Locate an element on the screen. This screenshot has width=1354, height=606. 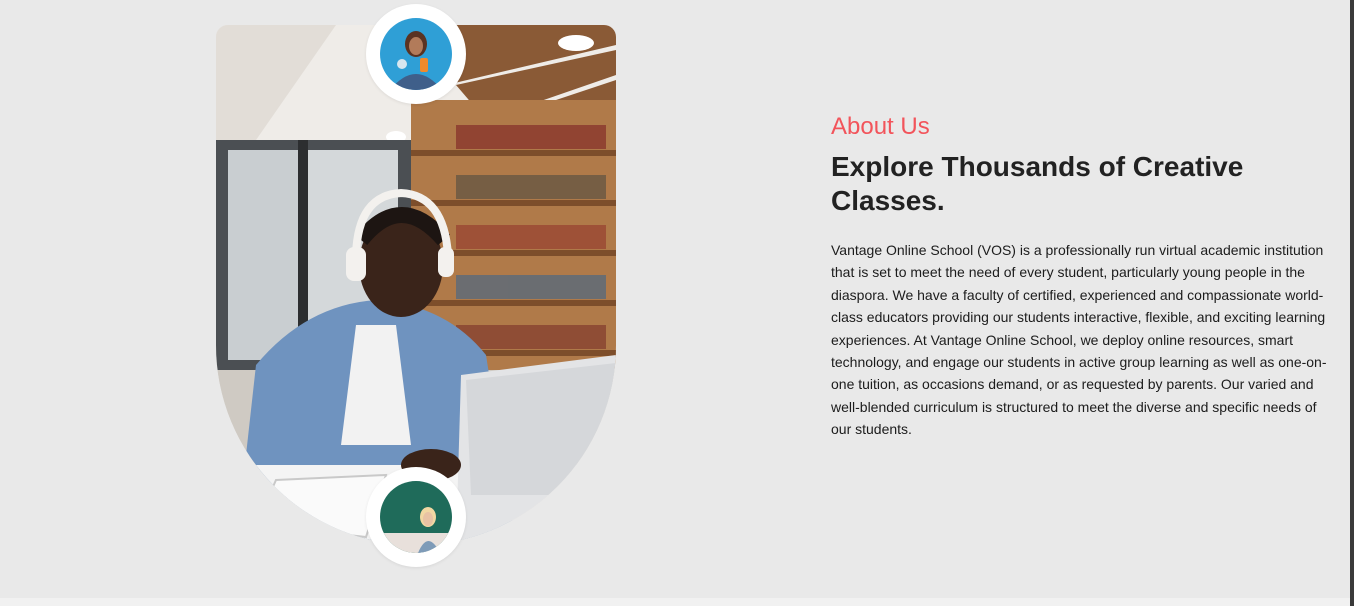
student-avatar-badge-top is located at coordinates (416, 54).